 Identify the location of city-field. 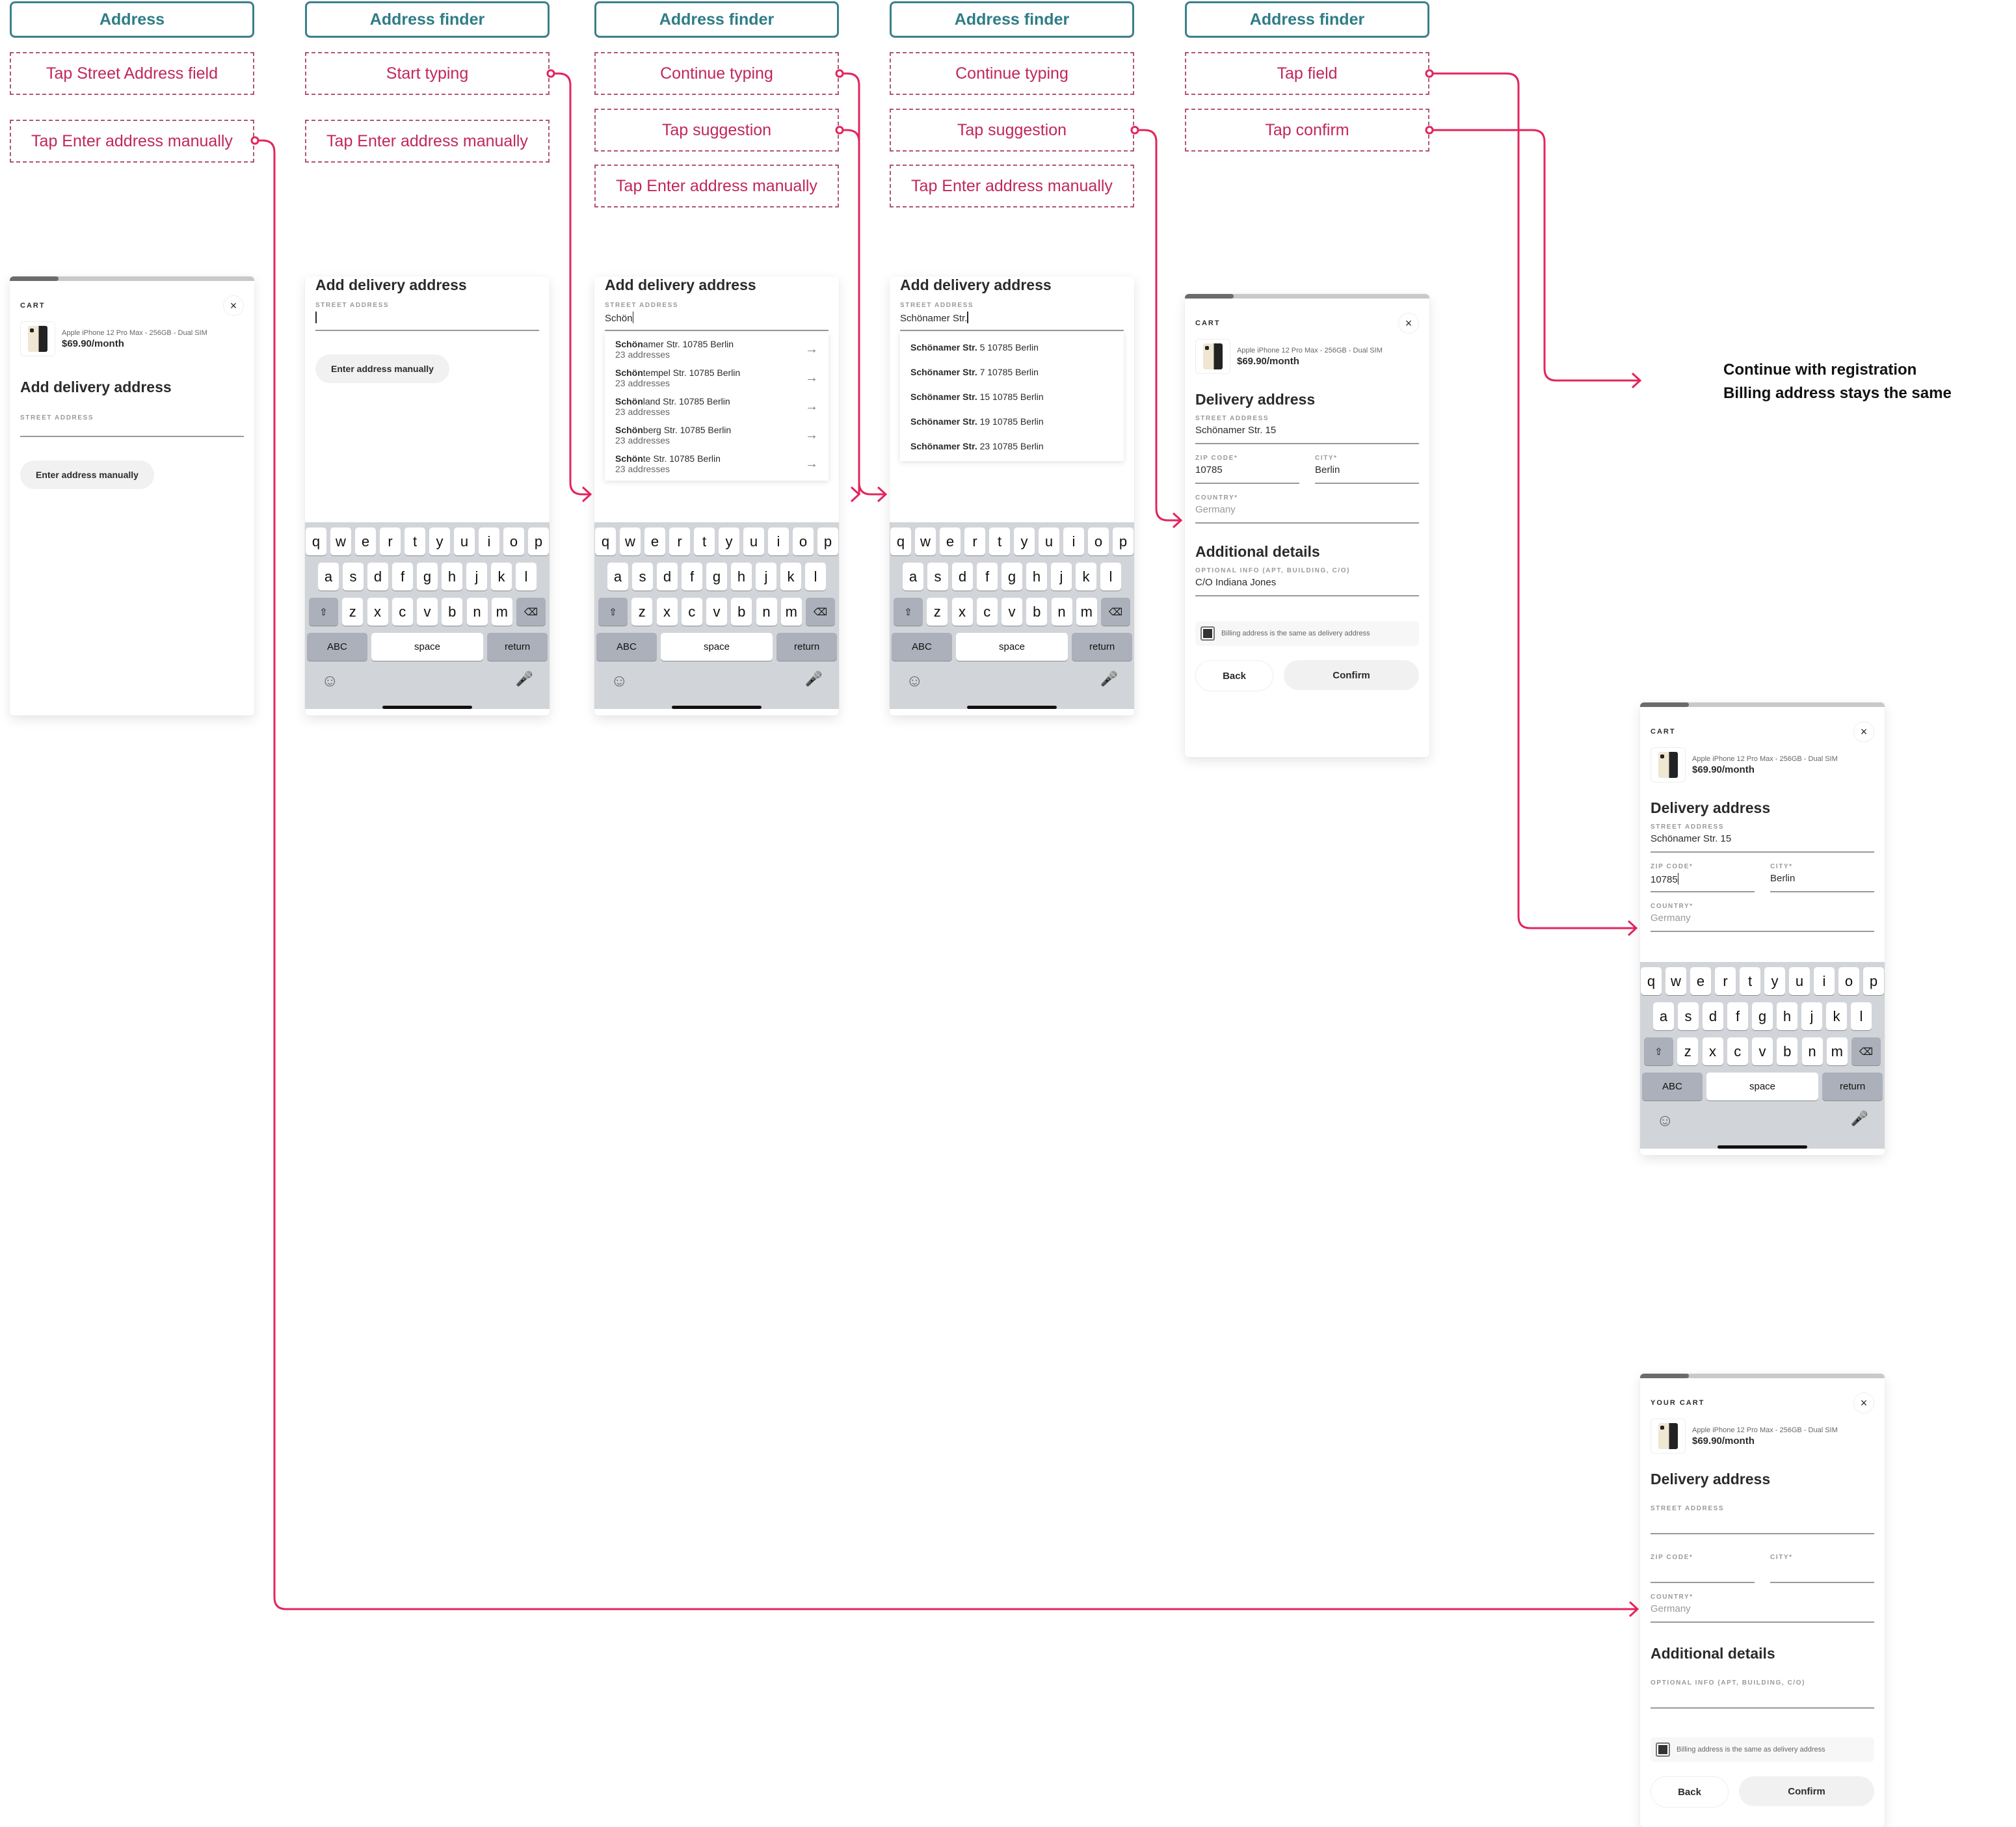
(1822, 1572).